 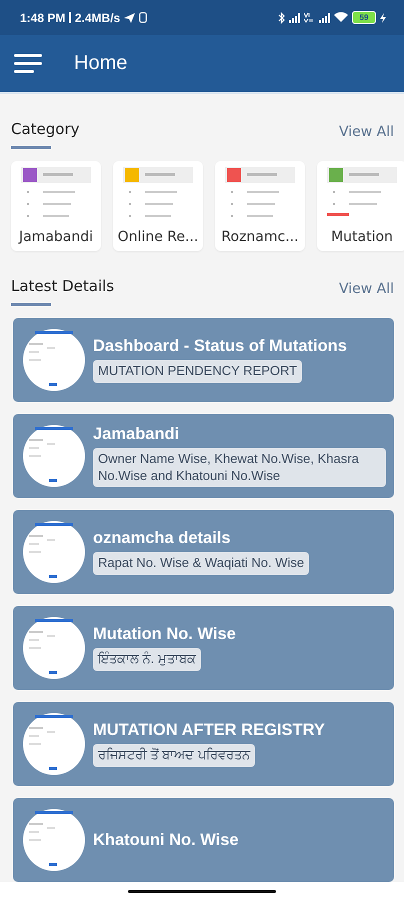 What do you see at coordinates (130, 17) in the screenshot?
I see `send-icon` at bounding box center [130, 17].